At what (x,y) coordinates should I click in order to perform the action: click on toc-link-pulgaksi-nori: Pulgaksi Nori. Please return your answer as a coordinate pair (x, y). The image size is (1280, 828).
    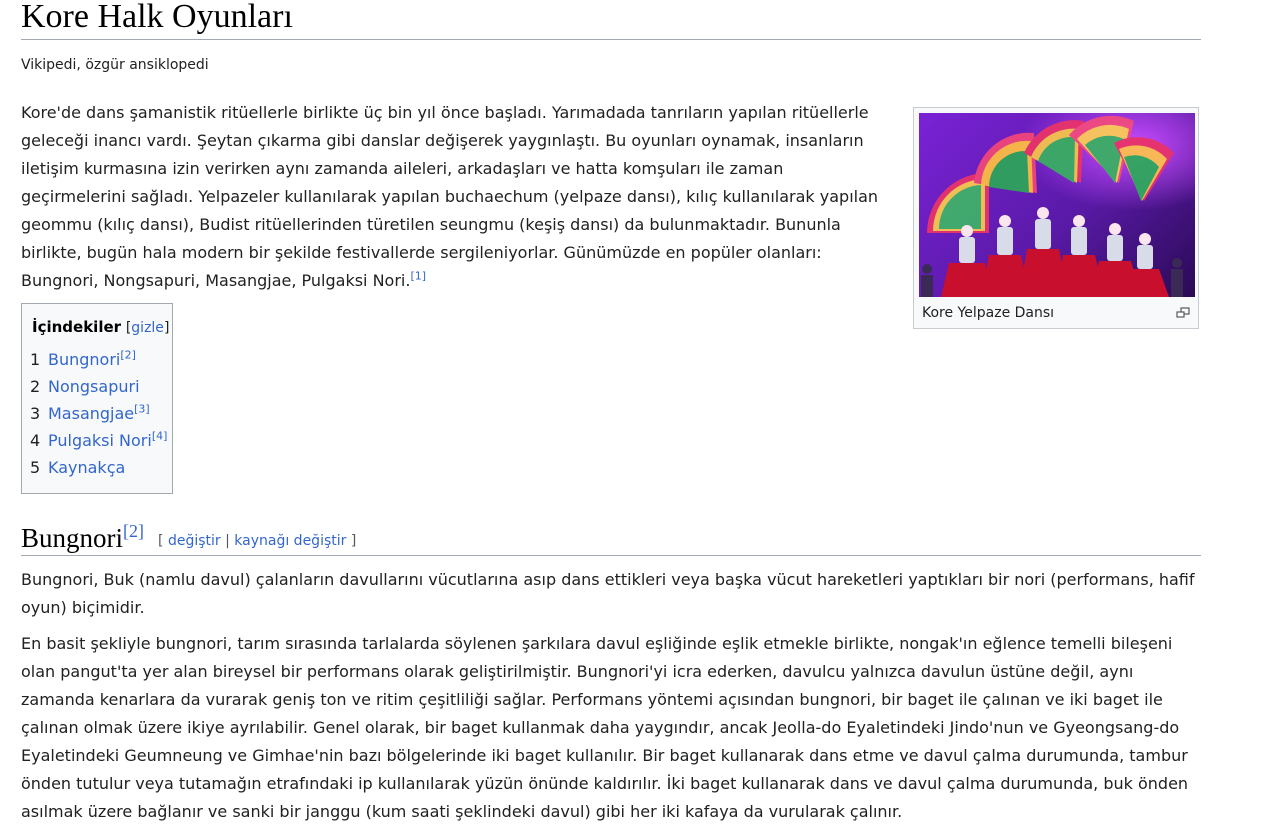
    Looking at the image, I should click on (100, 440).